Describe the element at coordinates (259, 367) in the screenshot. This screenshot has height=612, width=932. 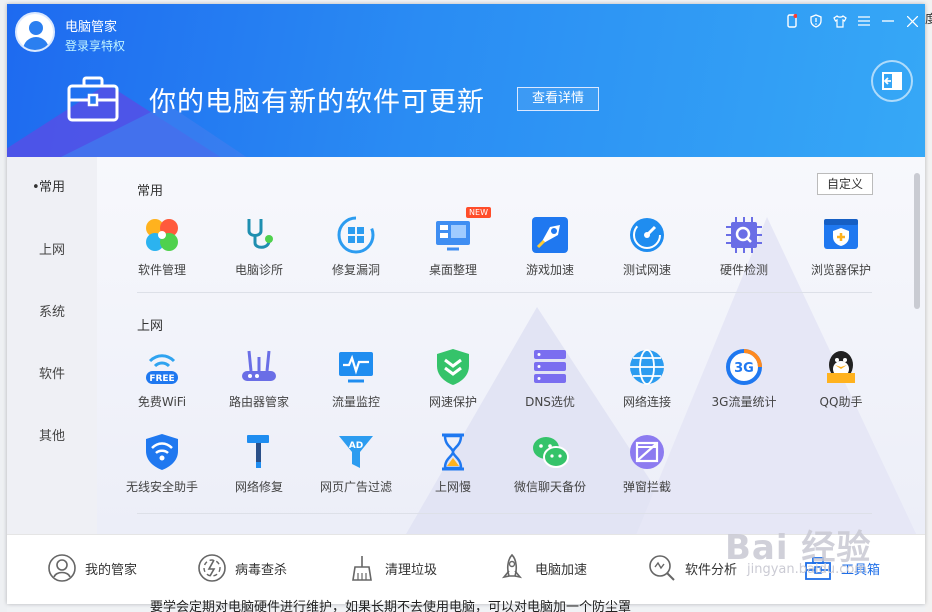
I see `router-icon` at that location.